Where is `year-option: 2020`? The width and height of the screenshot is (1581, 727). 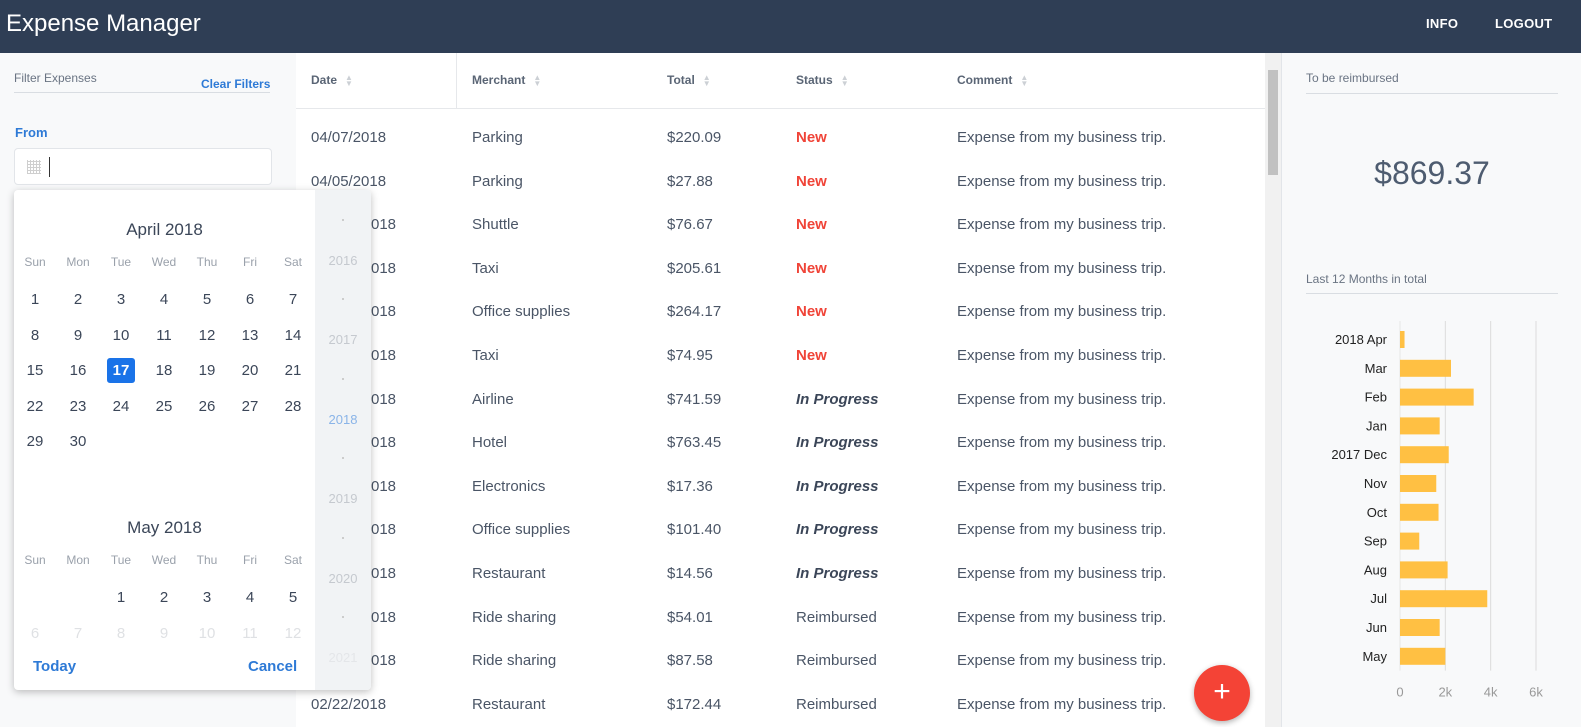
year-option: 2020 is located at coordinates (343, 578).